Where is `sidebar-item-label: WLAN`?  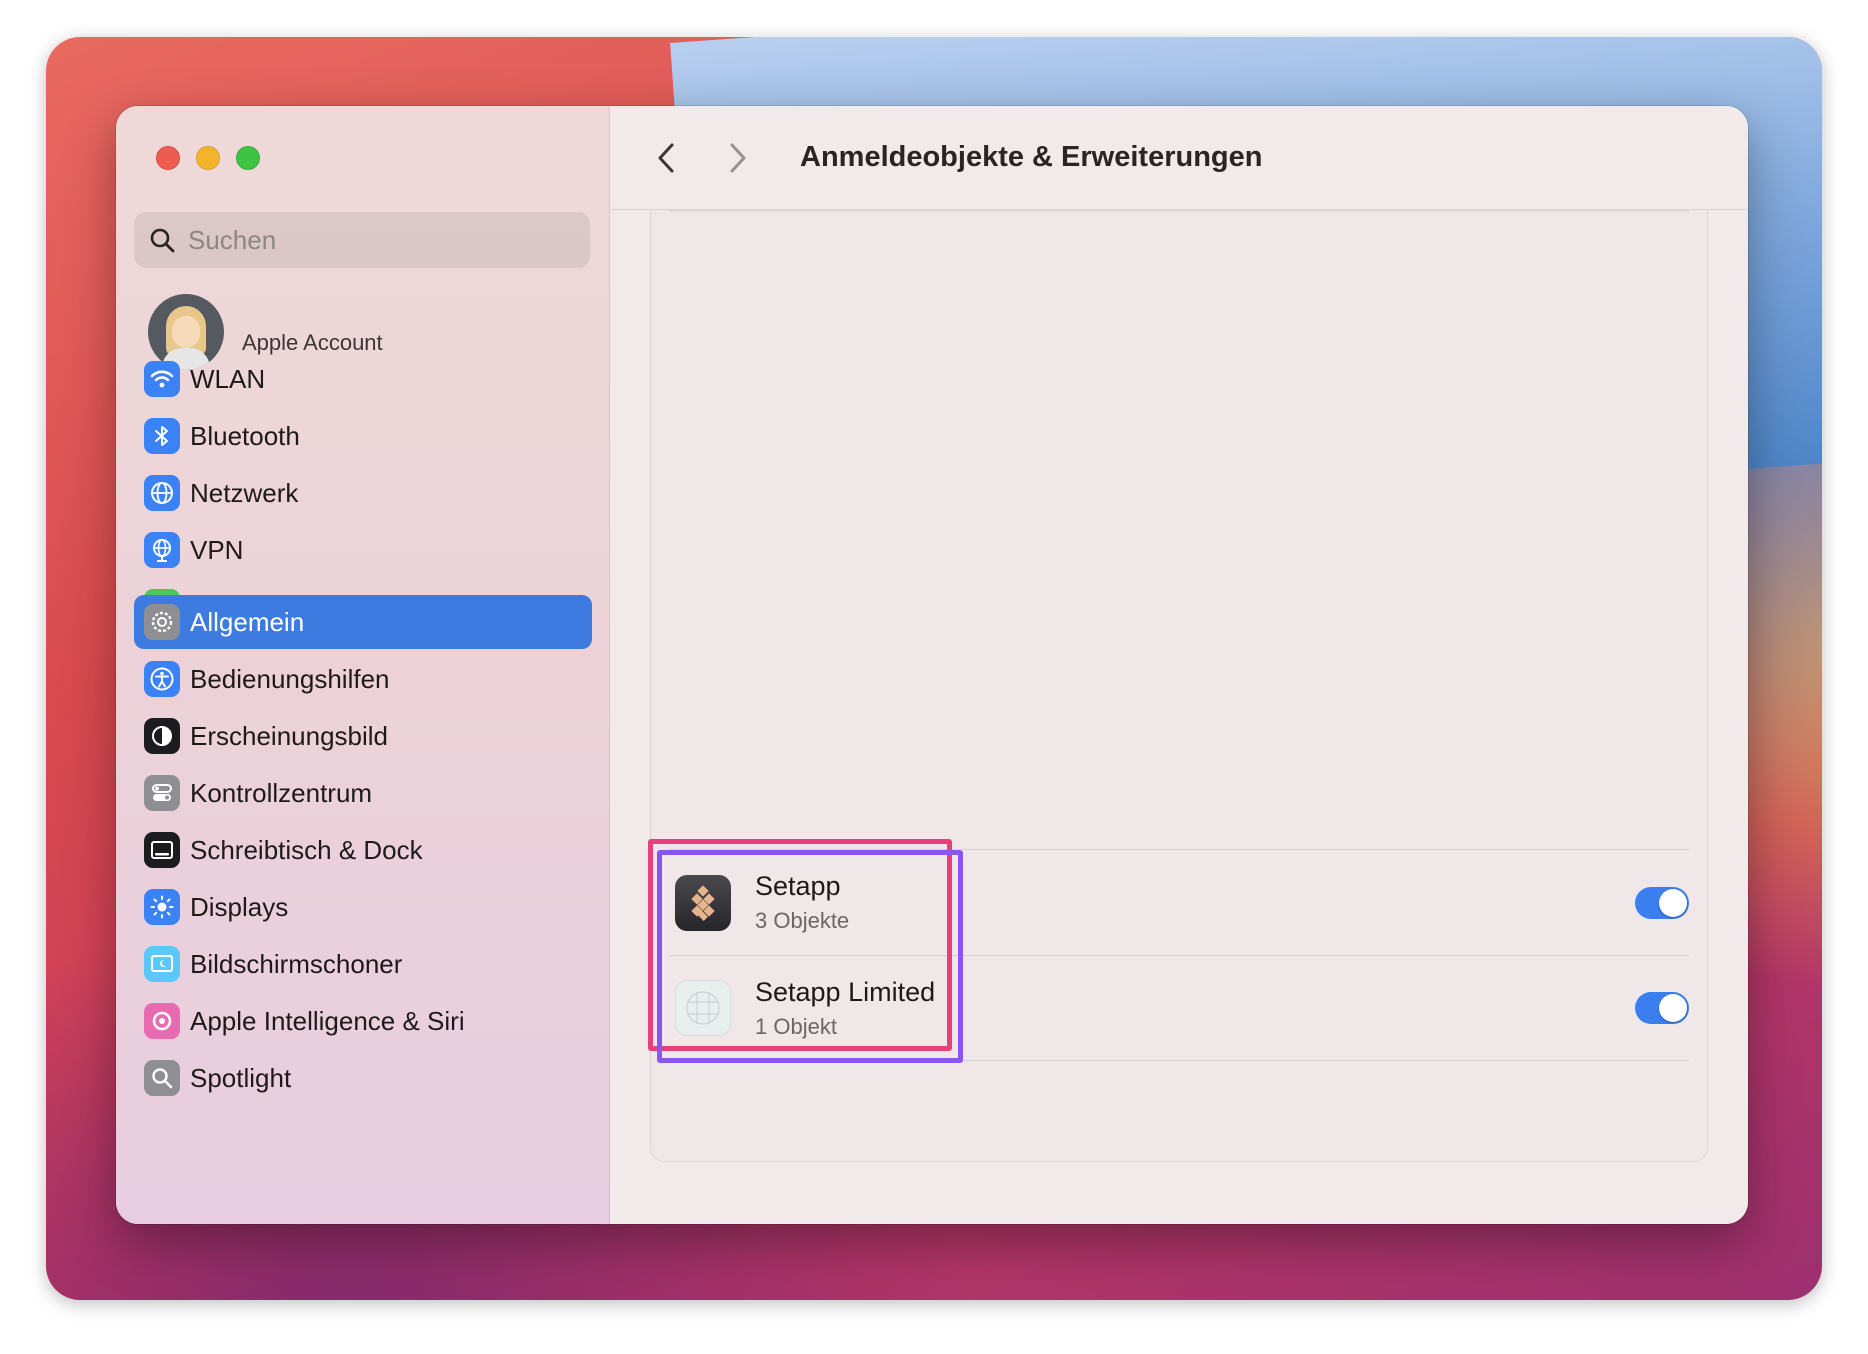 sidebar-item-label: WLAN is located at coordinates (228, 378).